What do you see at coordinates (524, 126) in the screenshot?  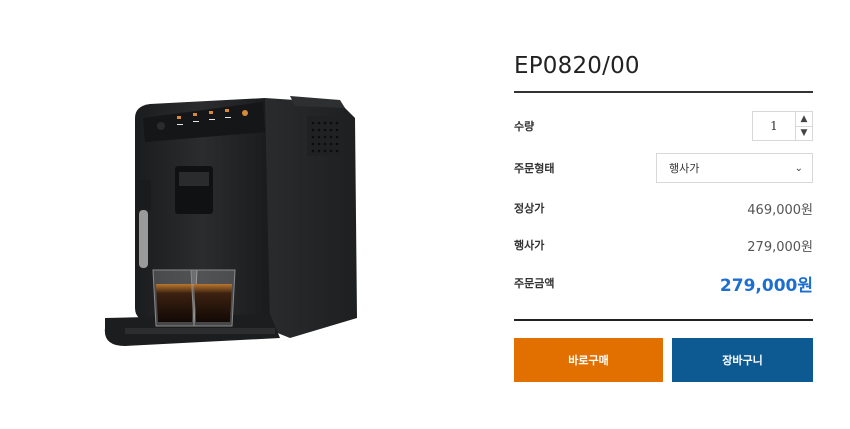 I see `quantity-label: 수량` at bounding box center [524, 126].